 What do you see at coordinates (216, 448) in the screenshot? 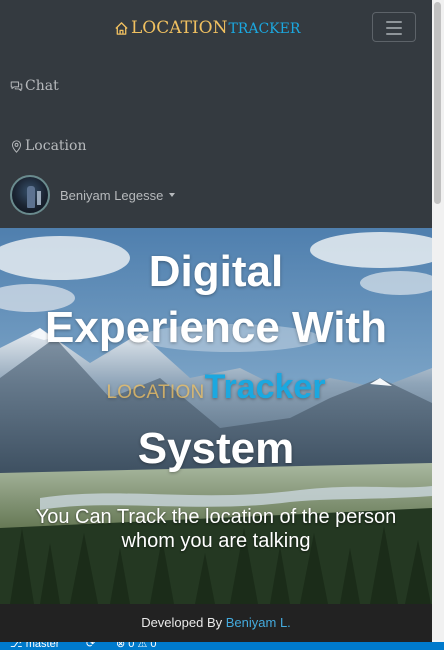
I see `hero-title-line4: System` at bounding box center [216, 448].